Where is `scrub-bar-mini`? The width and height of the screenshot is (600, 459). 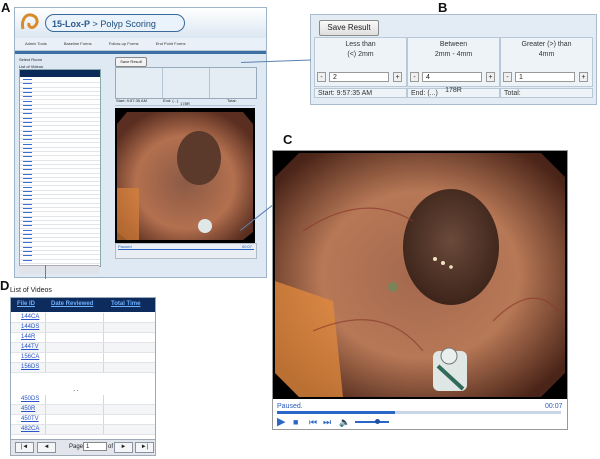 scrub-bar-mini is located at coordinates (186, 249).